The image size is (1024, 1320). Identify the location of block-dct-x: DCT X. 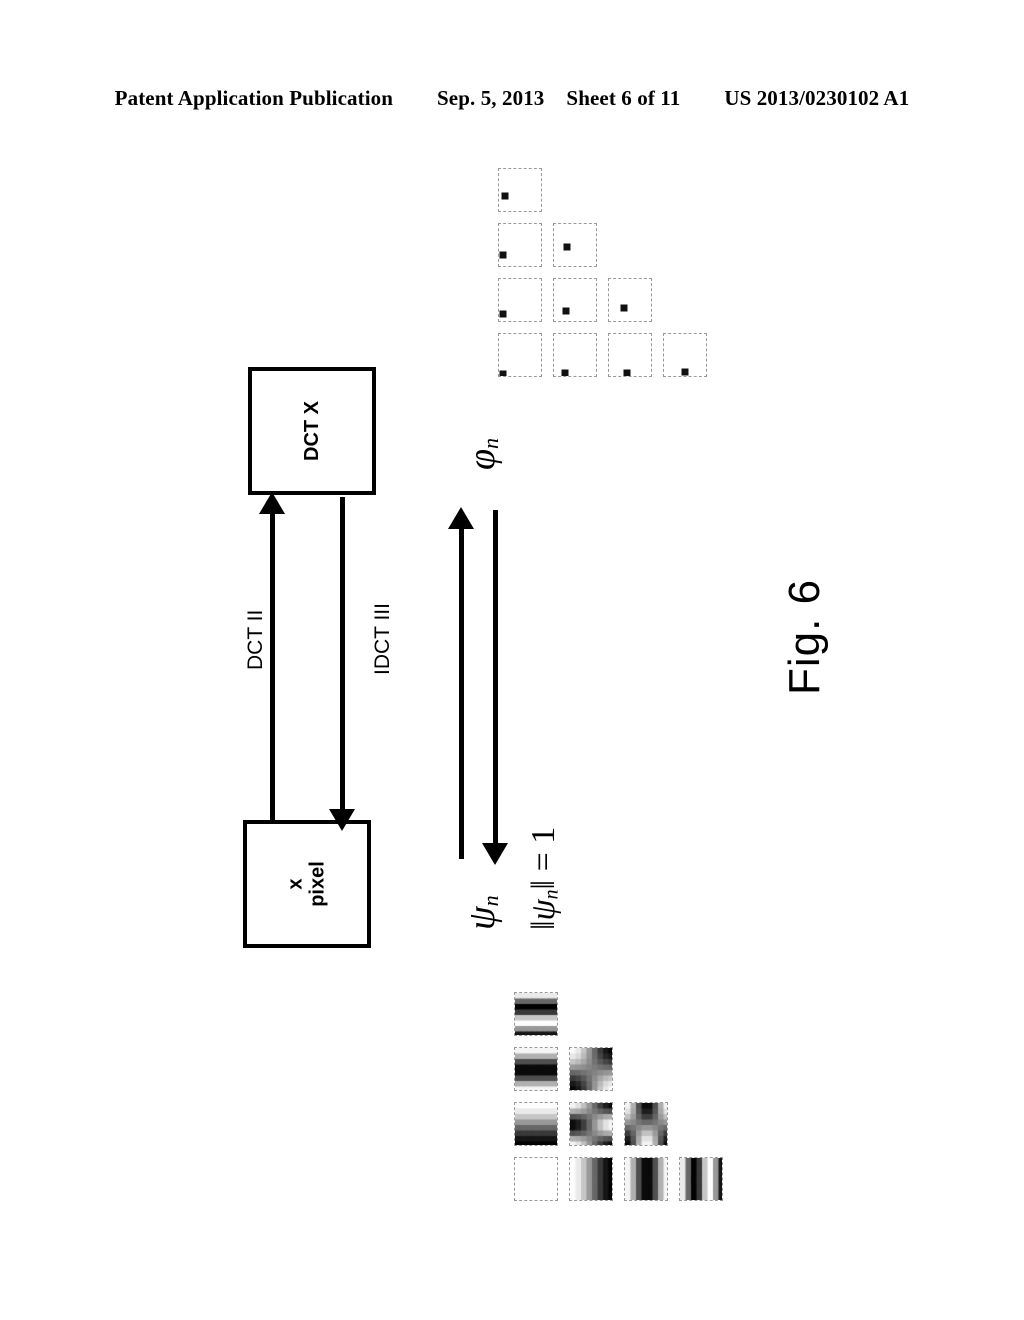
(312, 431).